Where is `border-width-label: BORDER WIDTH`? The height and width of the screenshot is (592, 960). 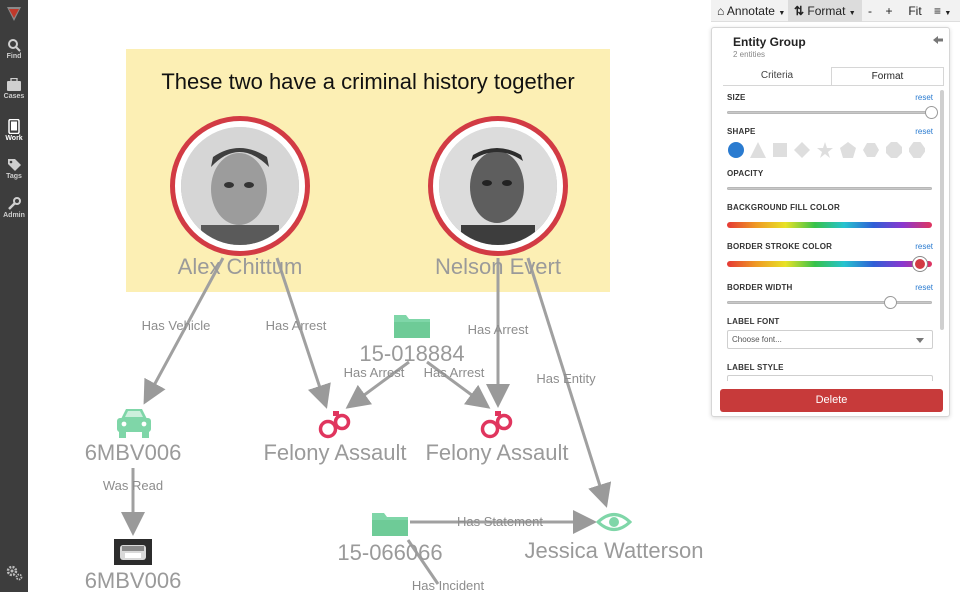 border-width-label: BORDER WIDTH is located at coordinates (760, 287).